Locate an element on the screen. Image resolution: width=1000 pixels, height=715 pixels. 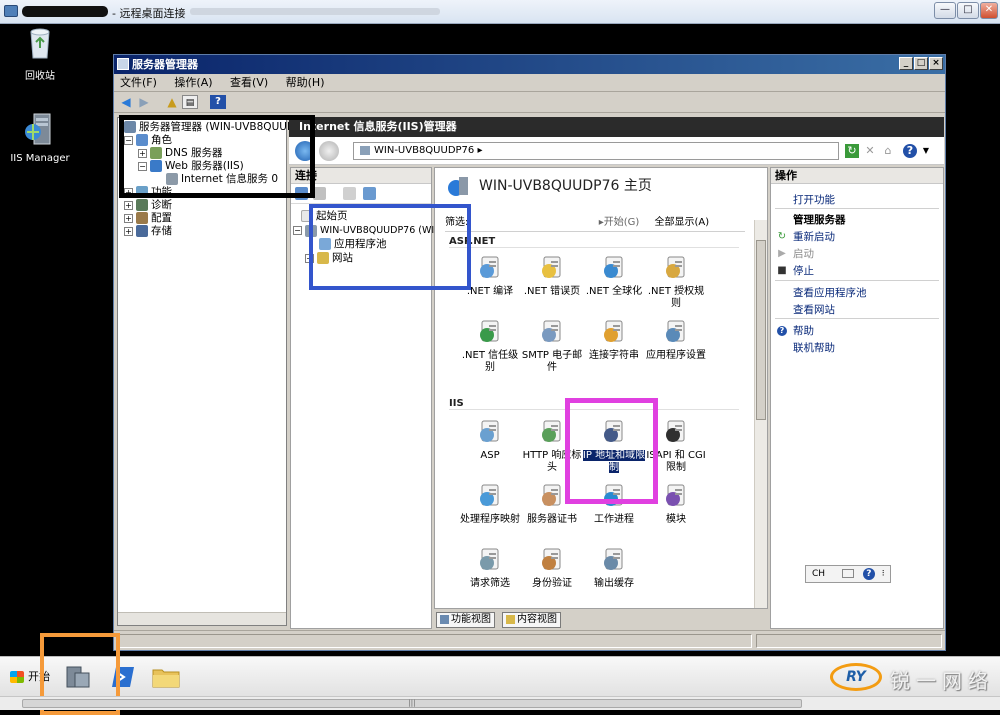
language-bar: CH ? ⁝ is located at coordinates (848, 574).